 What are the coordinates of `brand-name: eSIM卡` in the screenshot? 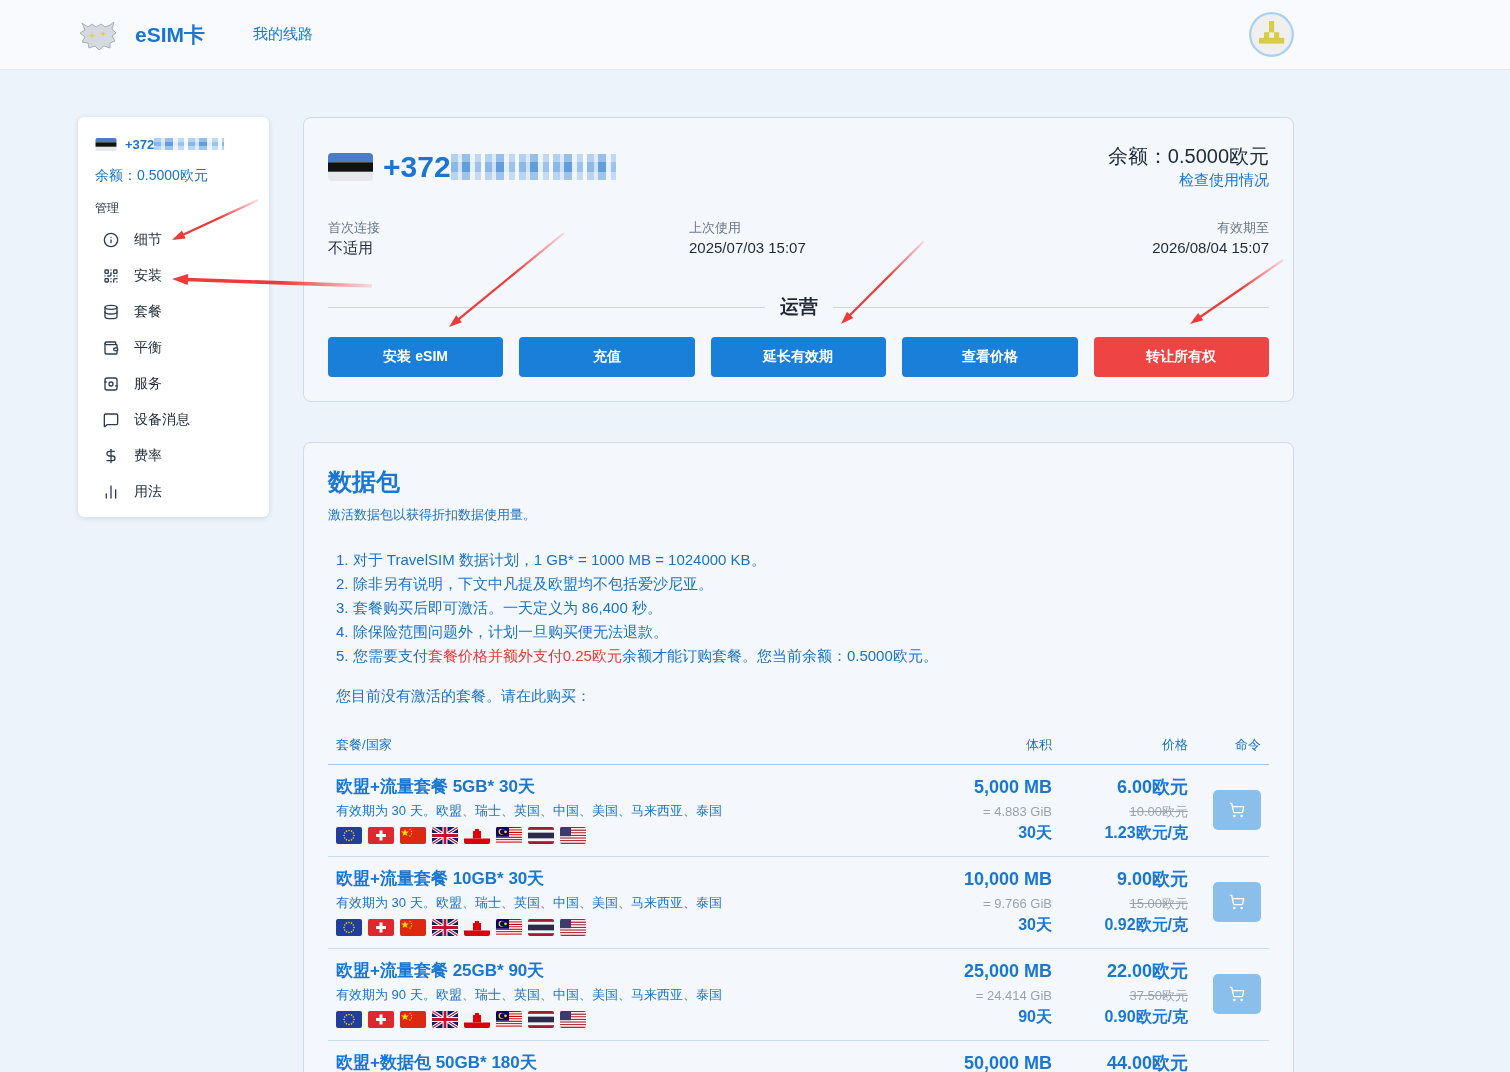 It's located at (170, 34).